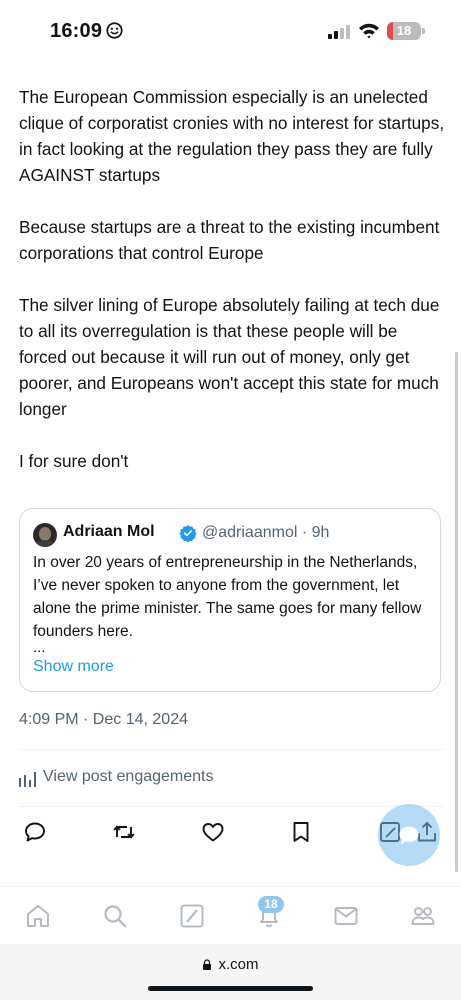 The height and width of the screenshot is (1000, 461). I want to click on grok-icon, so click(192, 916).